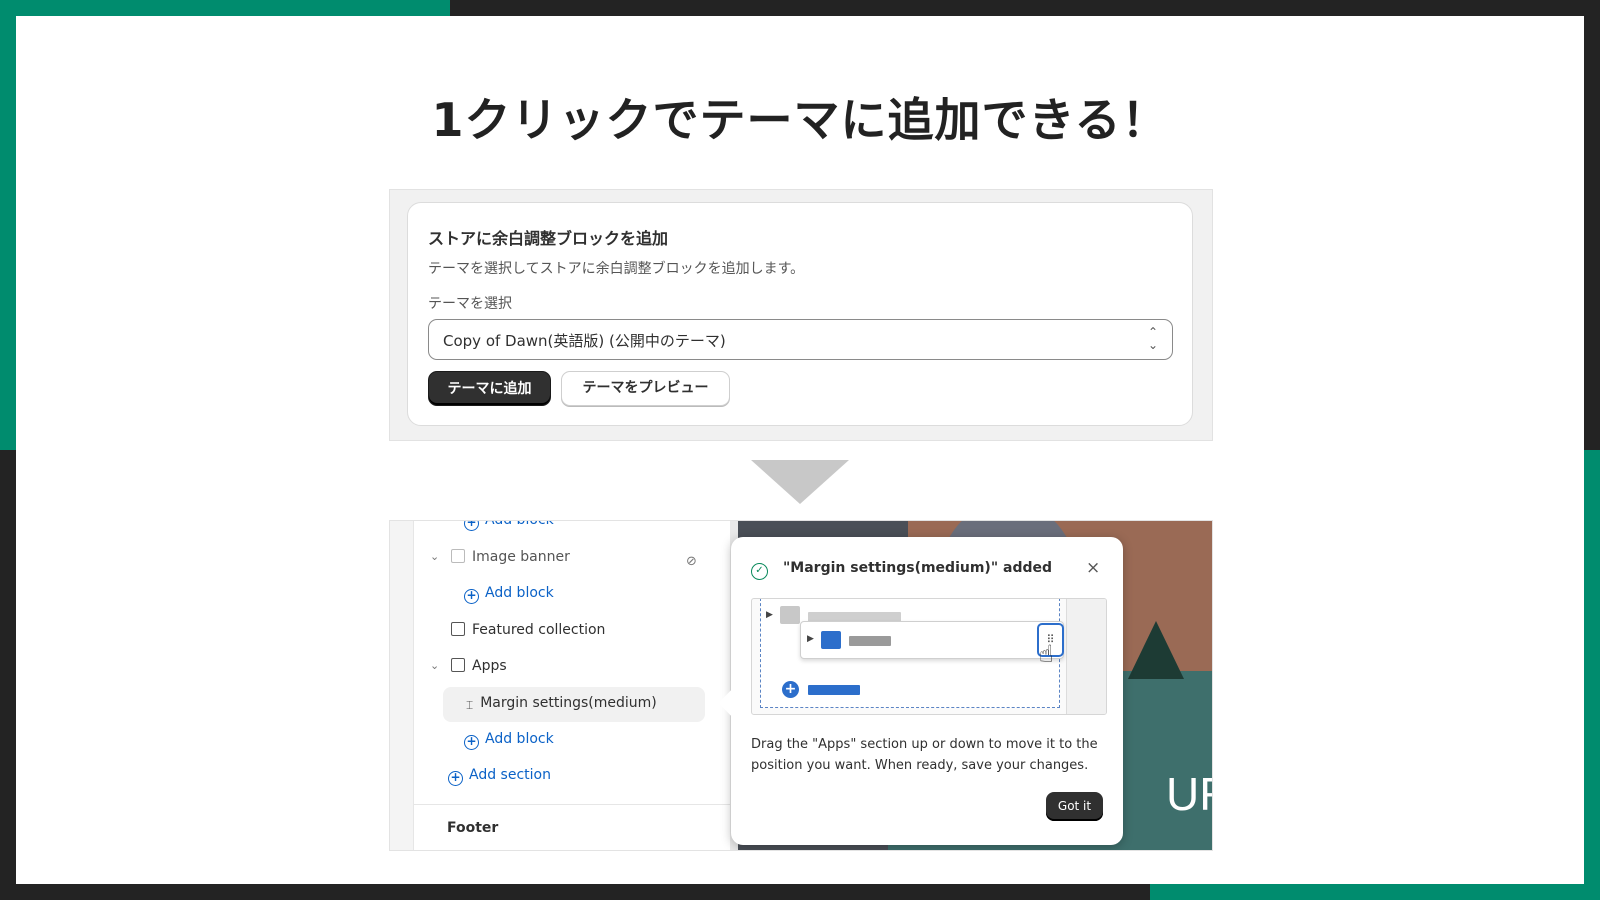  Describe the element at coordinates (1074, 806) in the screenshot. I see `got-it-button: Got it` at that location.